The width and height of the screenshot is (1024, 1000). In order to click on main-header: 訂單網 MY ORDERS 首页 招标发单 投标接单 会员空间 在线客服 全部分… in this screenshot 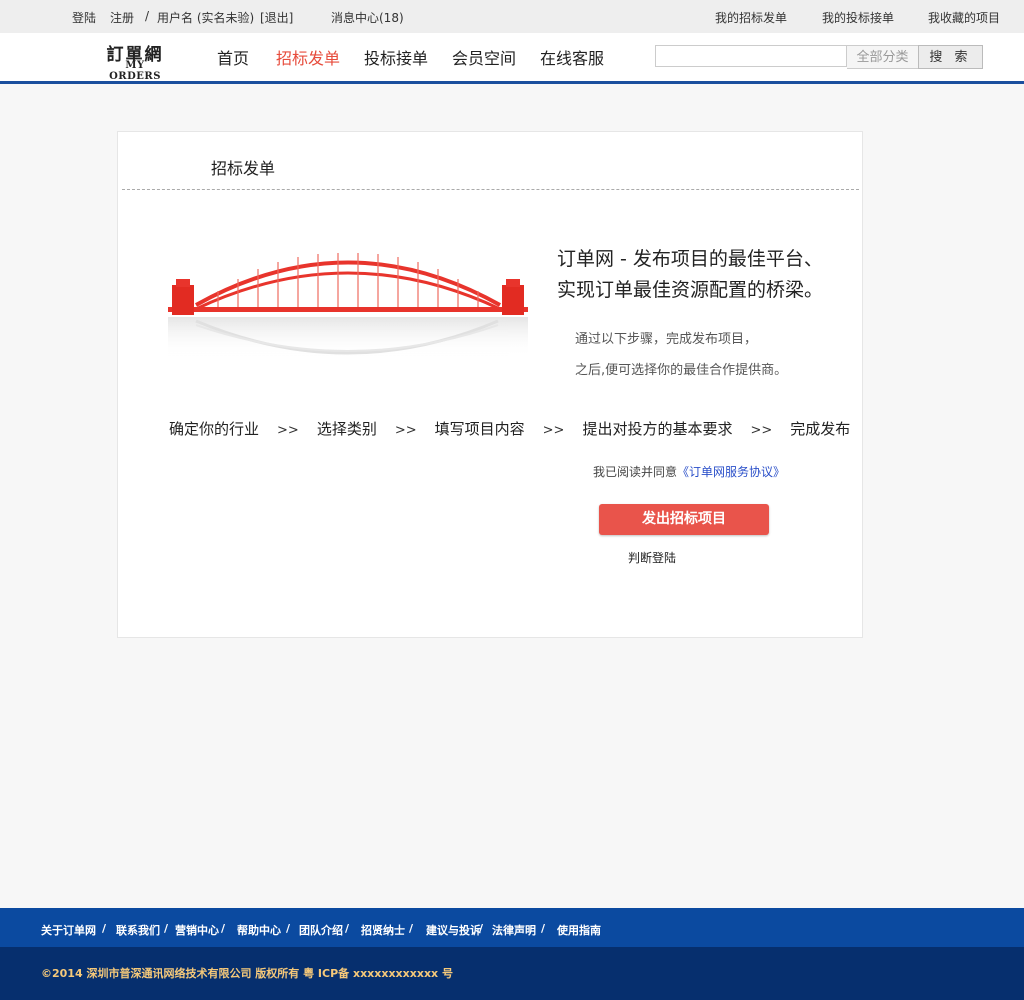, I will do `click(512, 58)`.